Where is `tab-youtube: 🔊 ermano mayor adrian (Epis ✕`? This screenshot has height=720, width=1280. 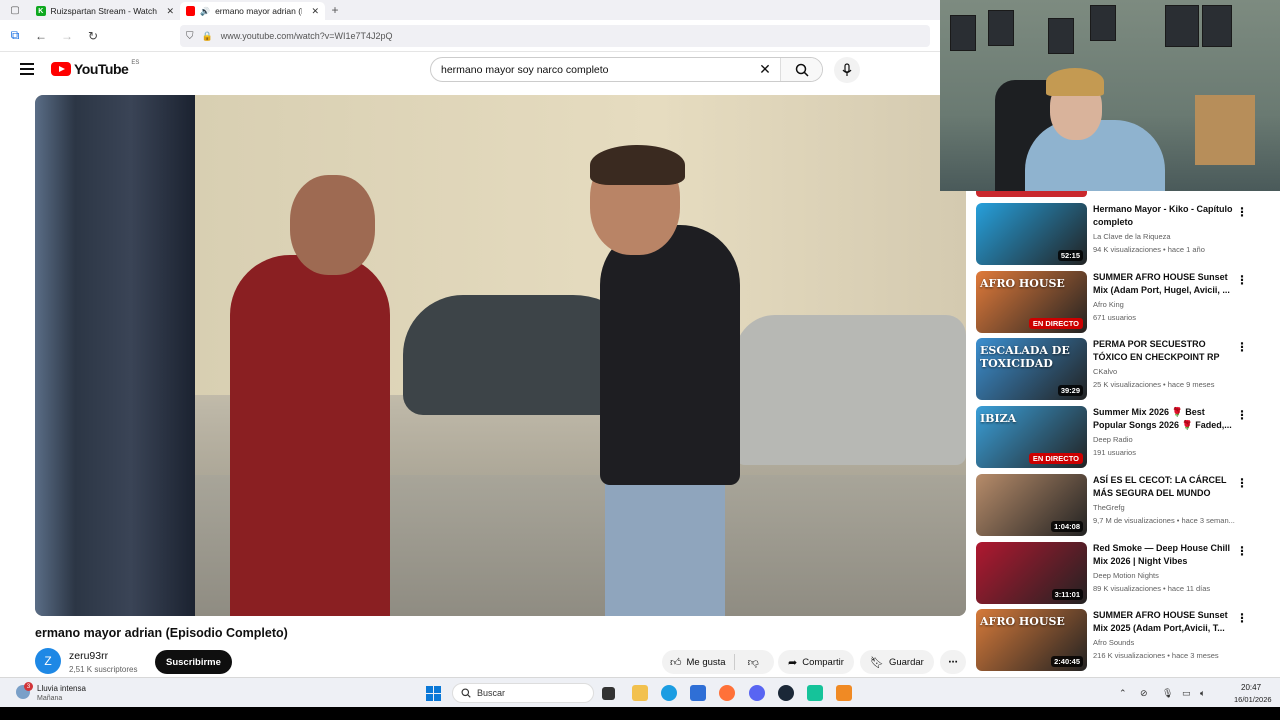
tab-youtube: 🔊 ermano mayor adrian (Epis ✕ is located at coordinates (252, 11).